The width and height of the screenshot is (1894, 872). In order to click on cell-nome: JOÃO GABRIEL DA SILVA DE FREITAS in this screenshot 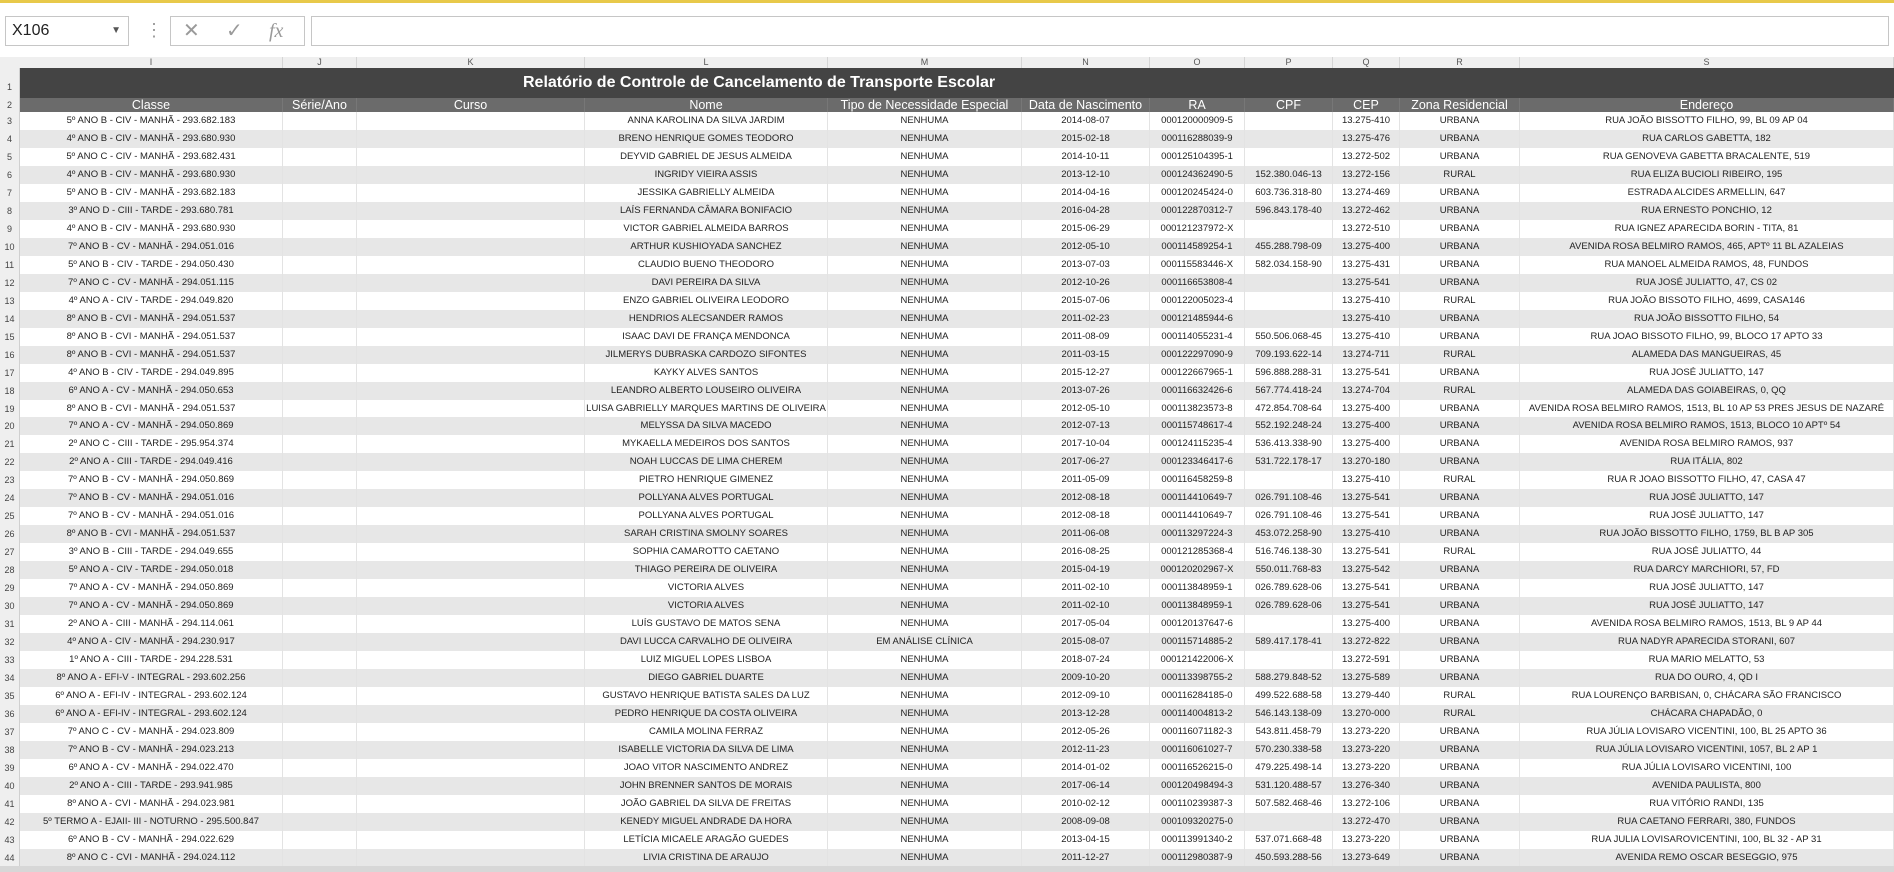, I will do `click(706, 803)`.